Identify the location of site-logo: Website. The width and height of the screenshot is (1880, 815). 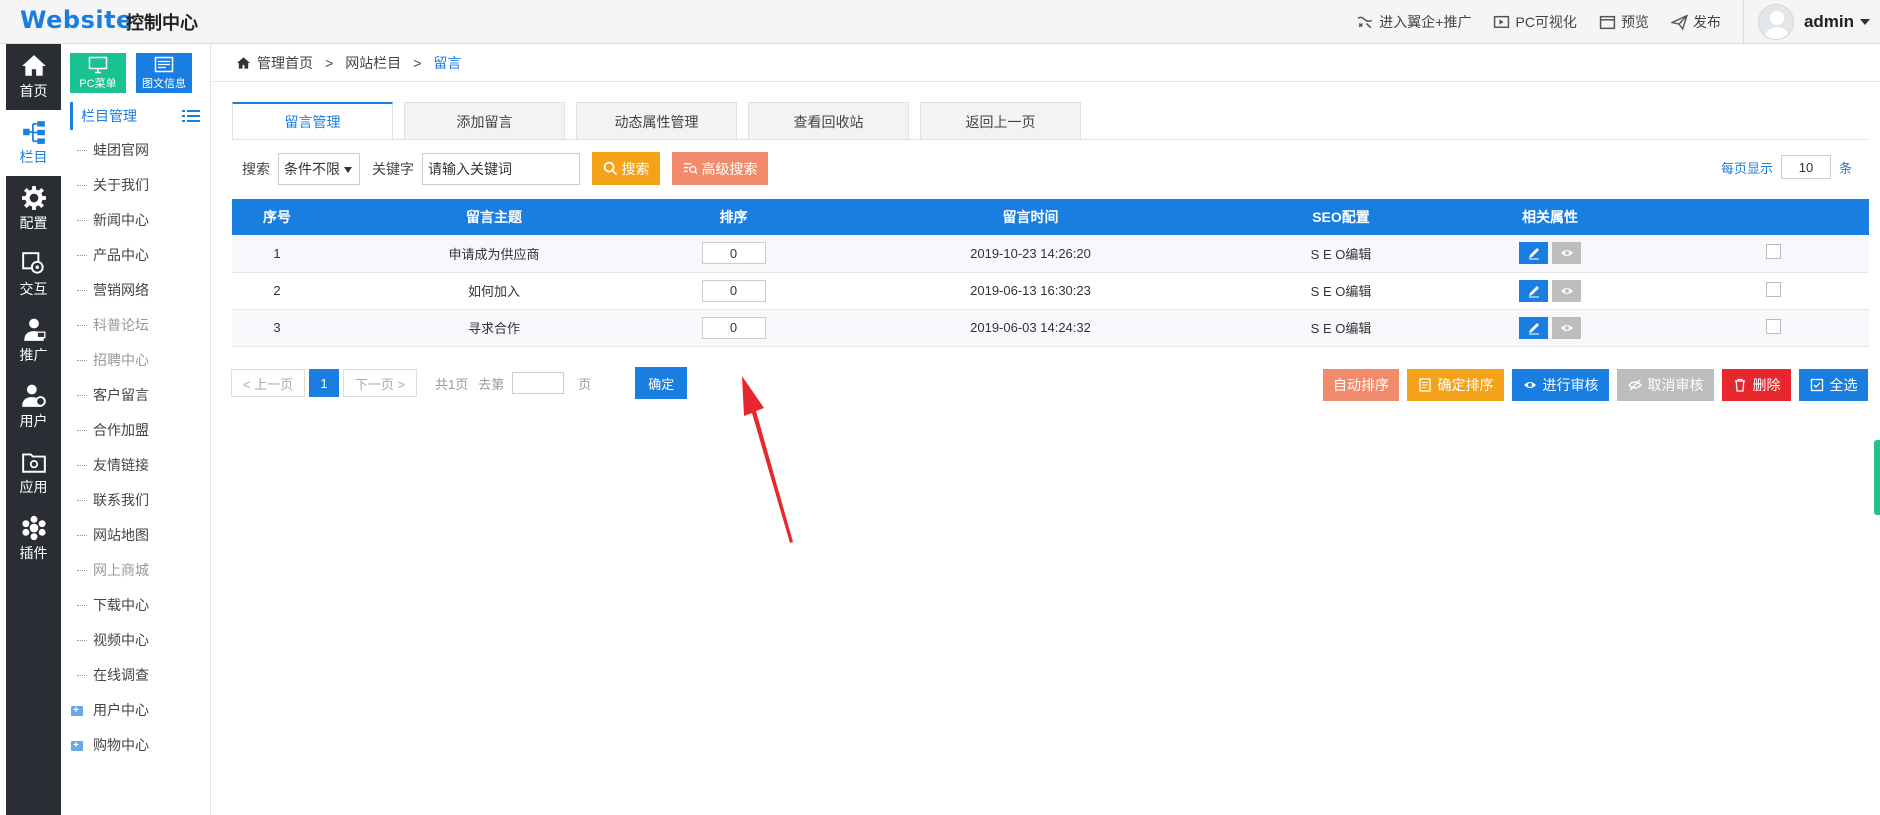
(76, 20).